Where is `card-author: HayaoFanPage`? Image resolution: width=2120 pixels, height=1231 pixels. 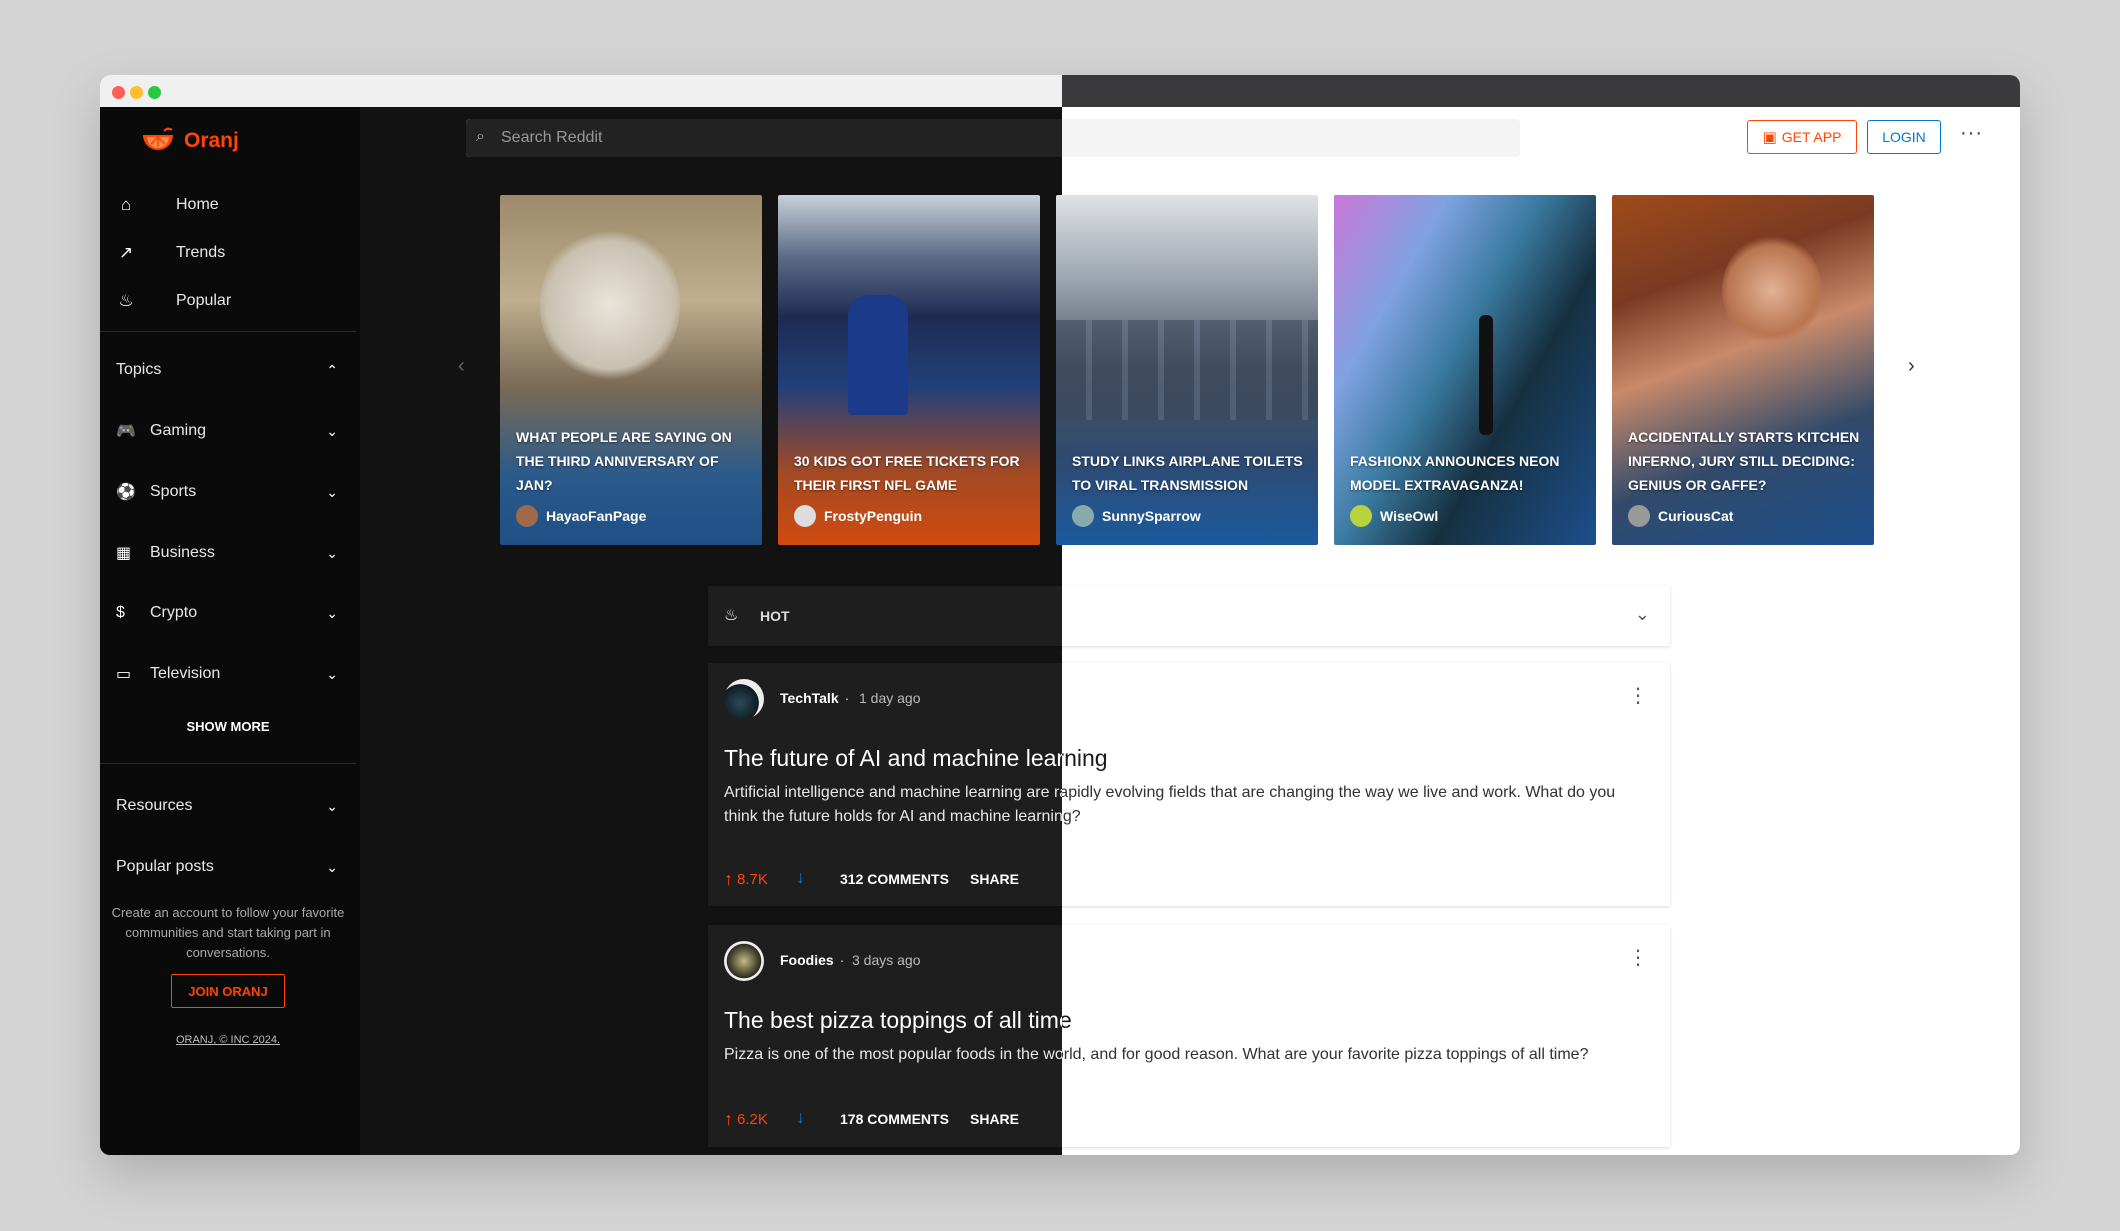
card-author: HayaoFanPage is located at coordinates (581, 516).